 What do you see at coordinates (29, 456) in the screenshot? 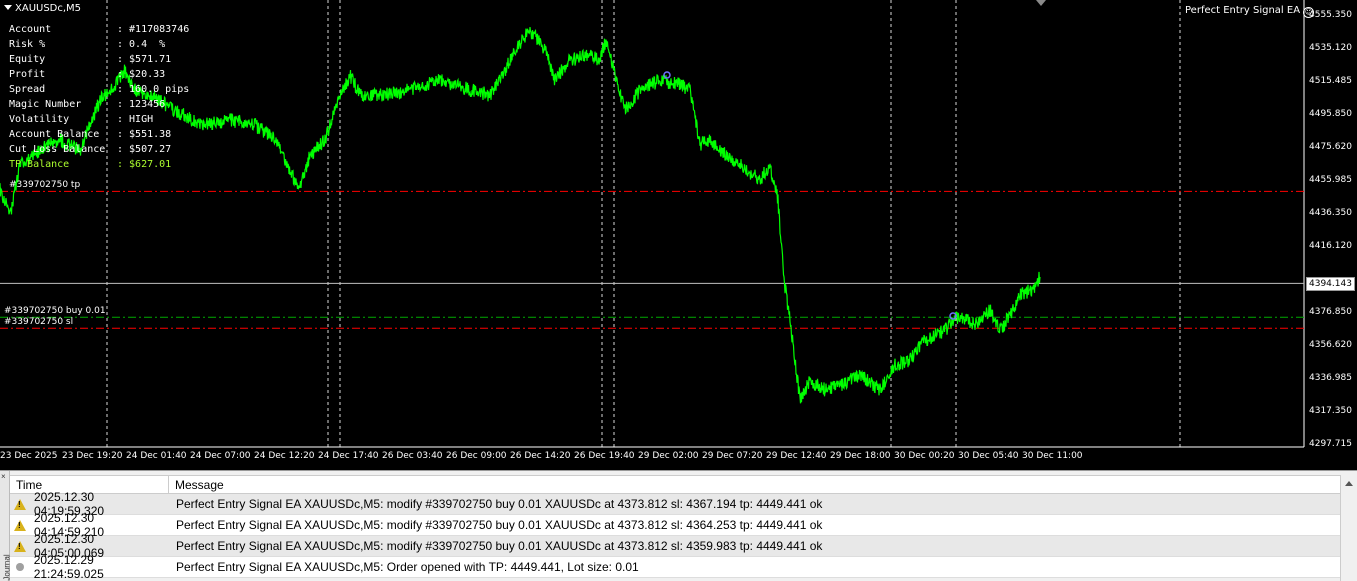
I see `time-tick-label: 23 Dec 2025` at bounding box center [29, 456].